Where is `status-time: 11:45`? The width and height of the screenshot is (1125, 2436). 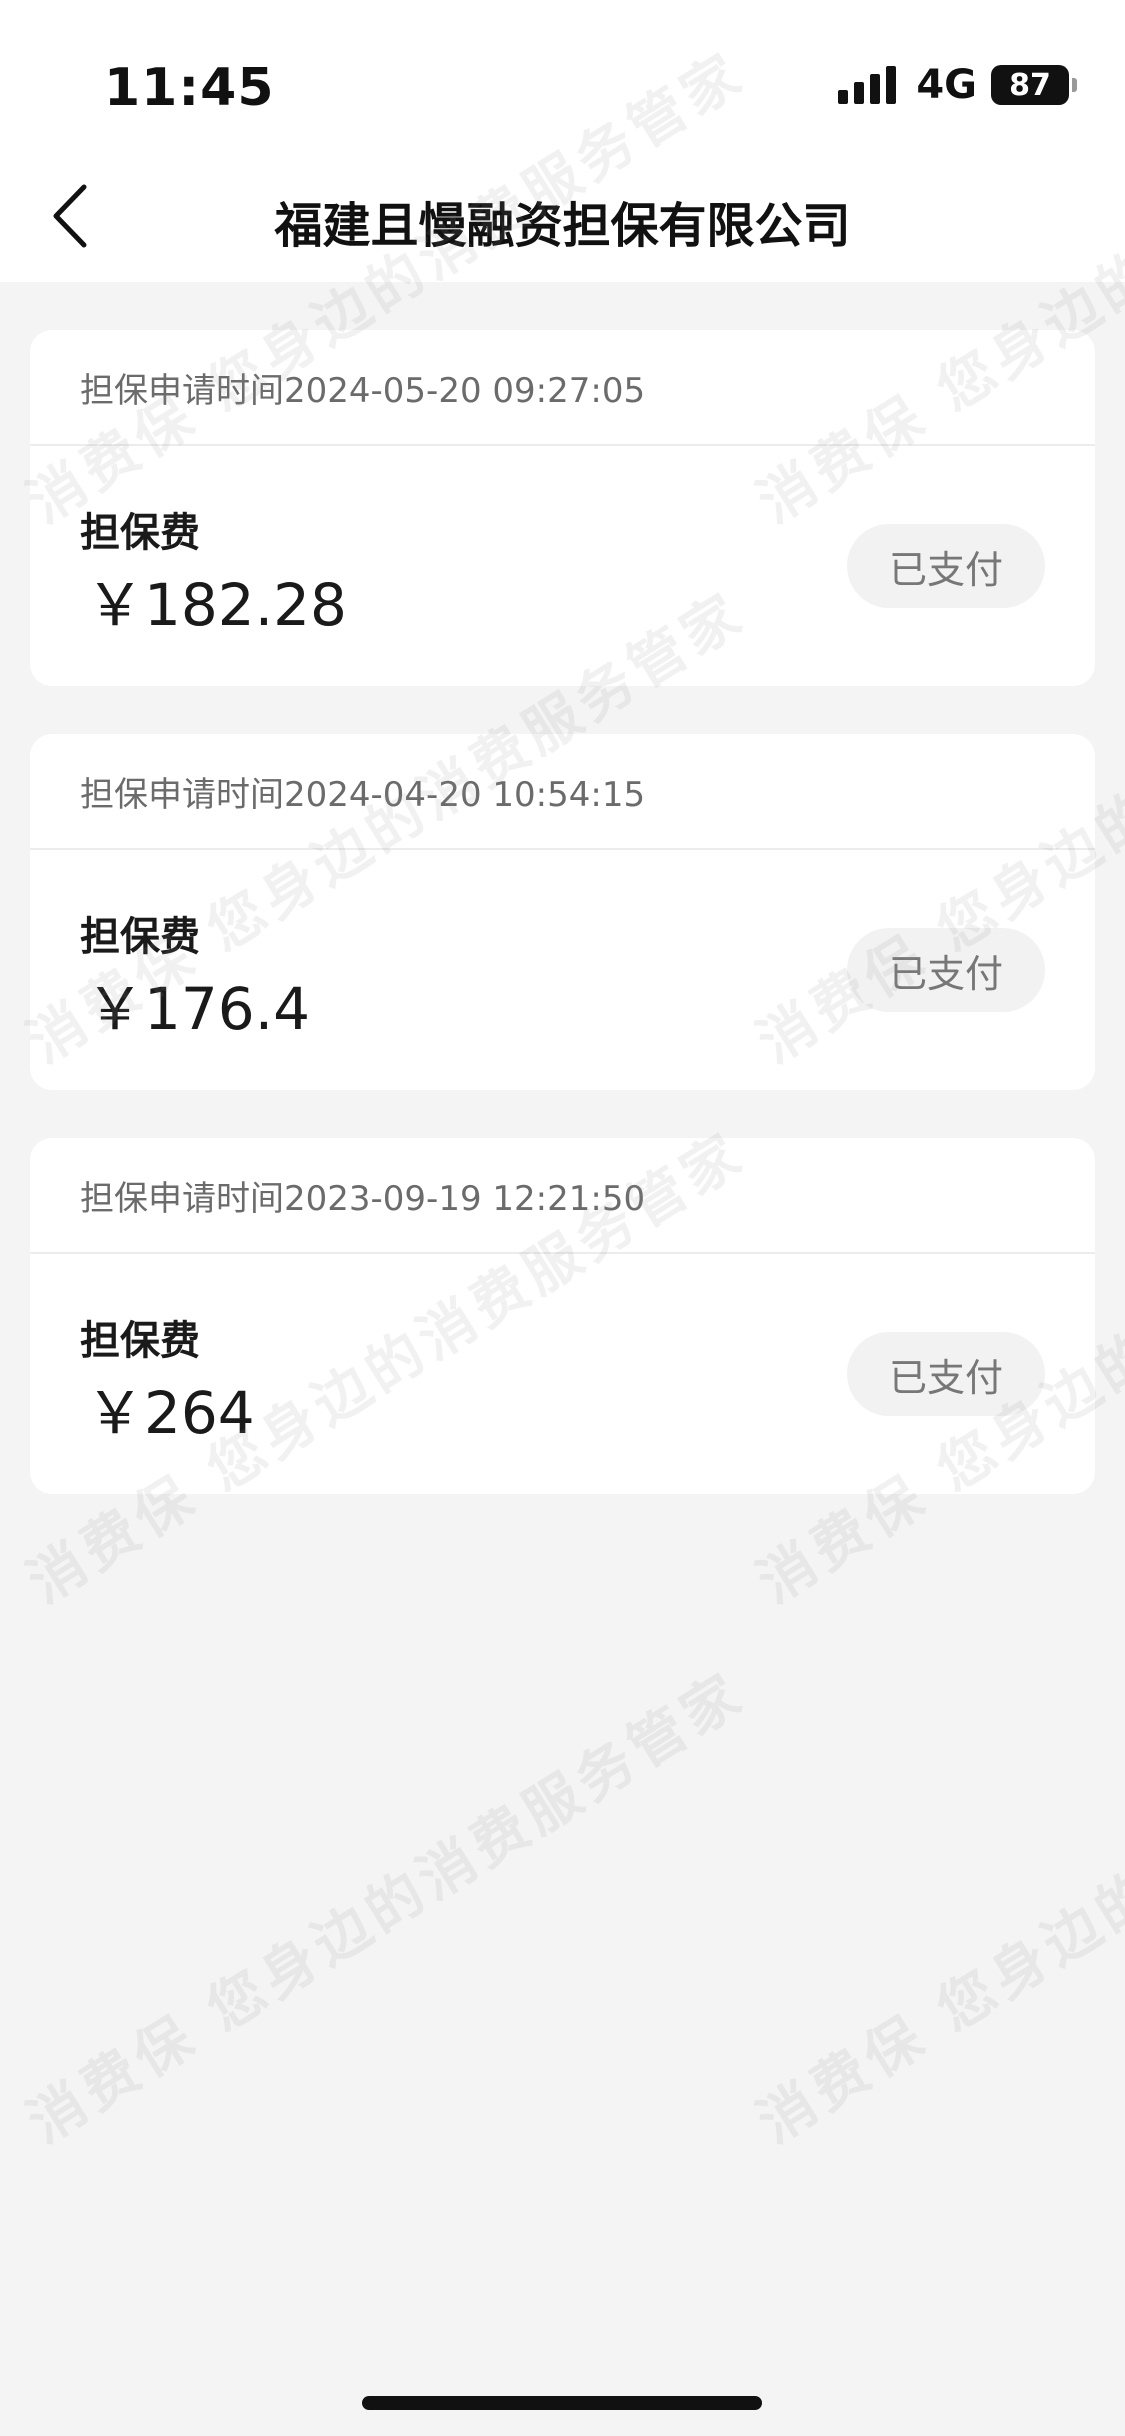 status-time: 11:45 is located at coordinates (189, 88).